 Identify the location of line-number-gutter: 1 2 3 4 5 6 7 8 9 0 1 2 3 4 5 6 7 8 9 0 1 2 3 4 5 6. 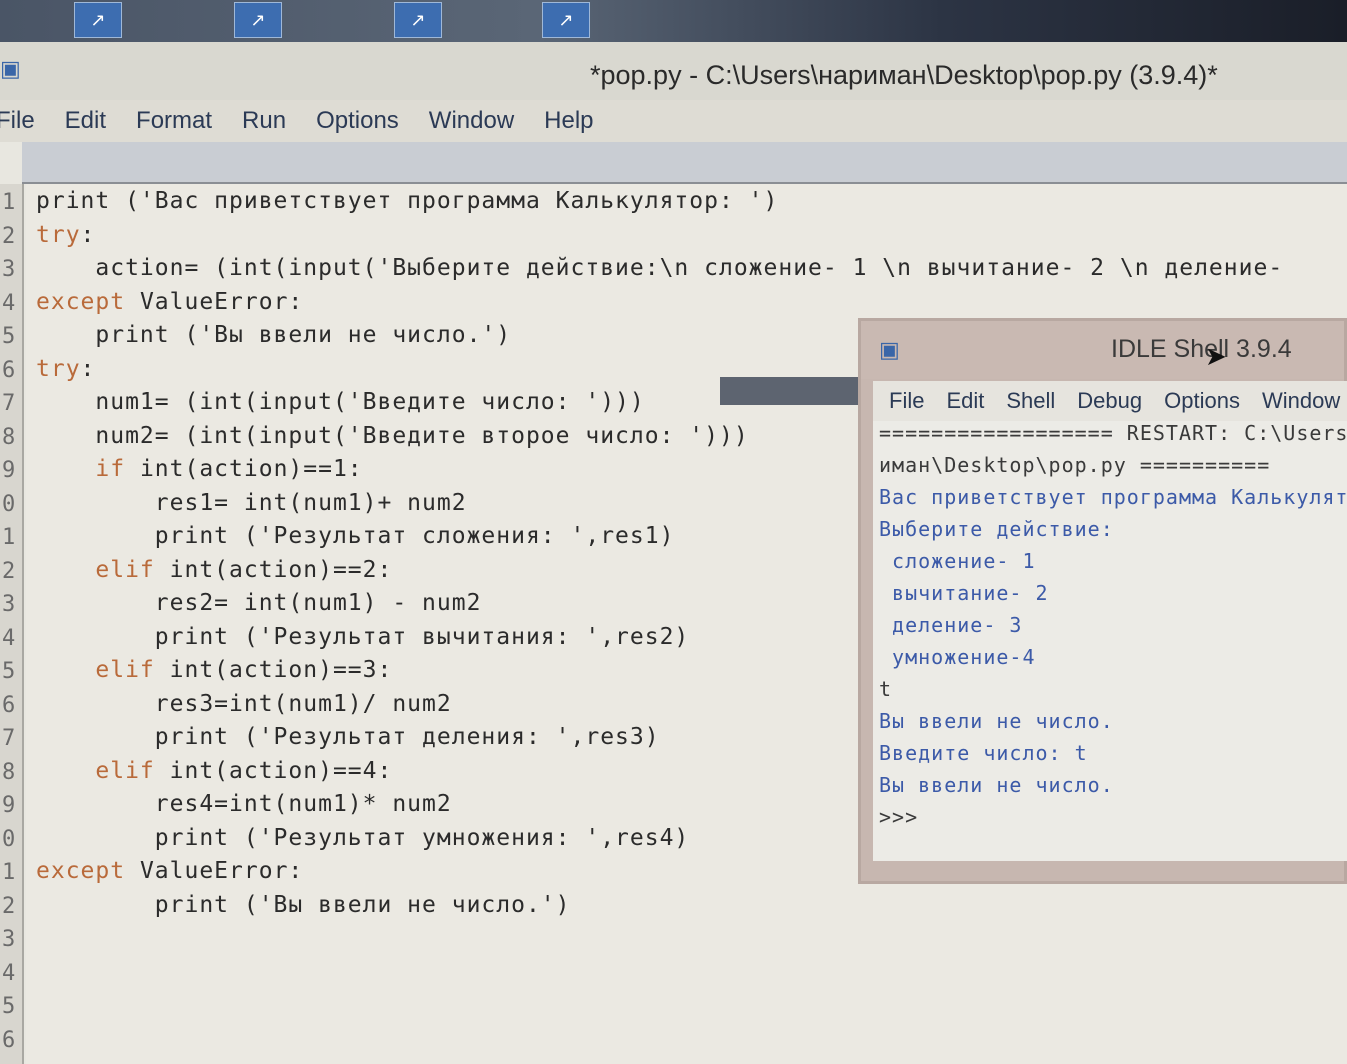
(12, 624).